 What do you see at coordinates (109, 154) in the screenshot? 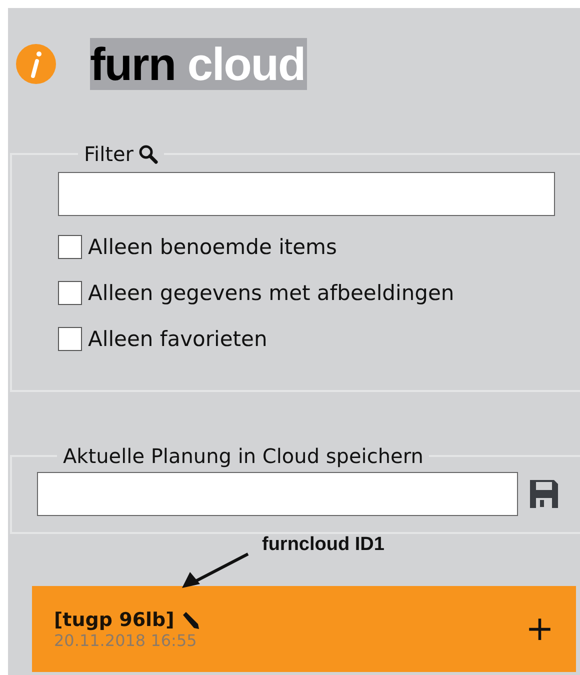
I see `filter-legend: Filter` at bounding box center [109, 154].